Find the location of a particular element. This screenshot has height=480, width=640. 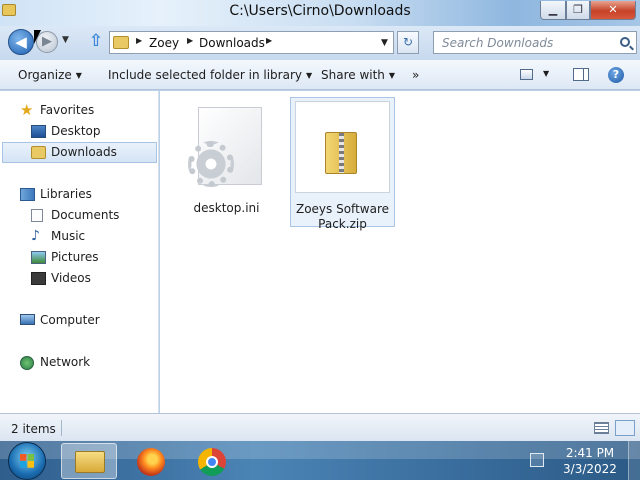

large-icons-view-icon is located at coordinates (625, 428).